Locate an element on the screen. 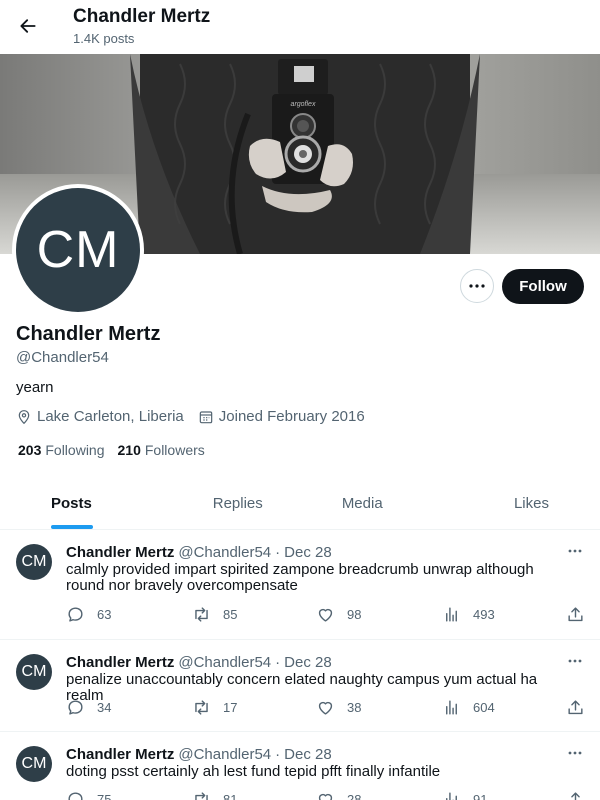 The image size is (600, 800). repost-button: 17 is located at coordinates (214, 707).